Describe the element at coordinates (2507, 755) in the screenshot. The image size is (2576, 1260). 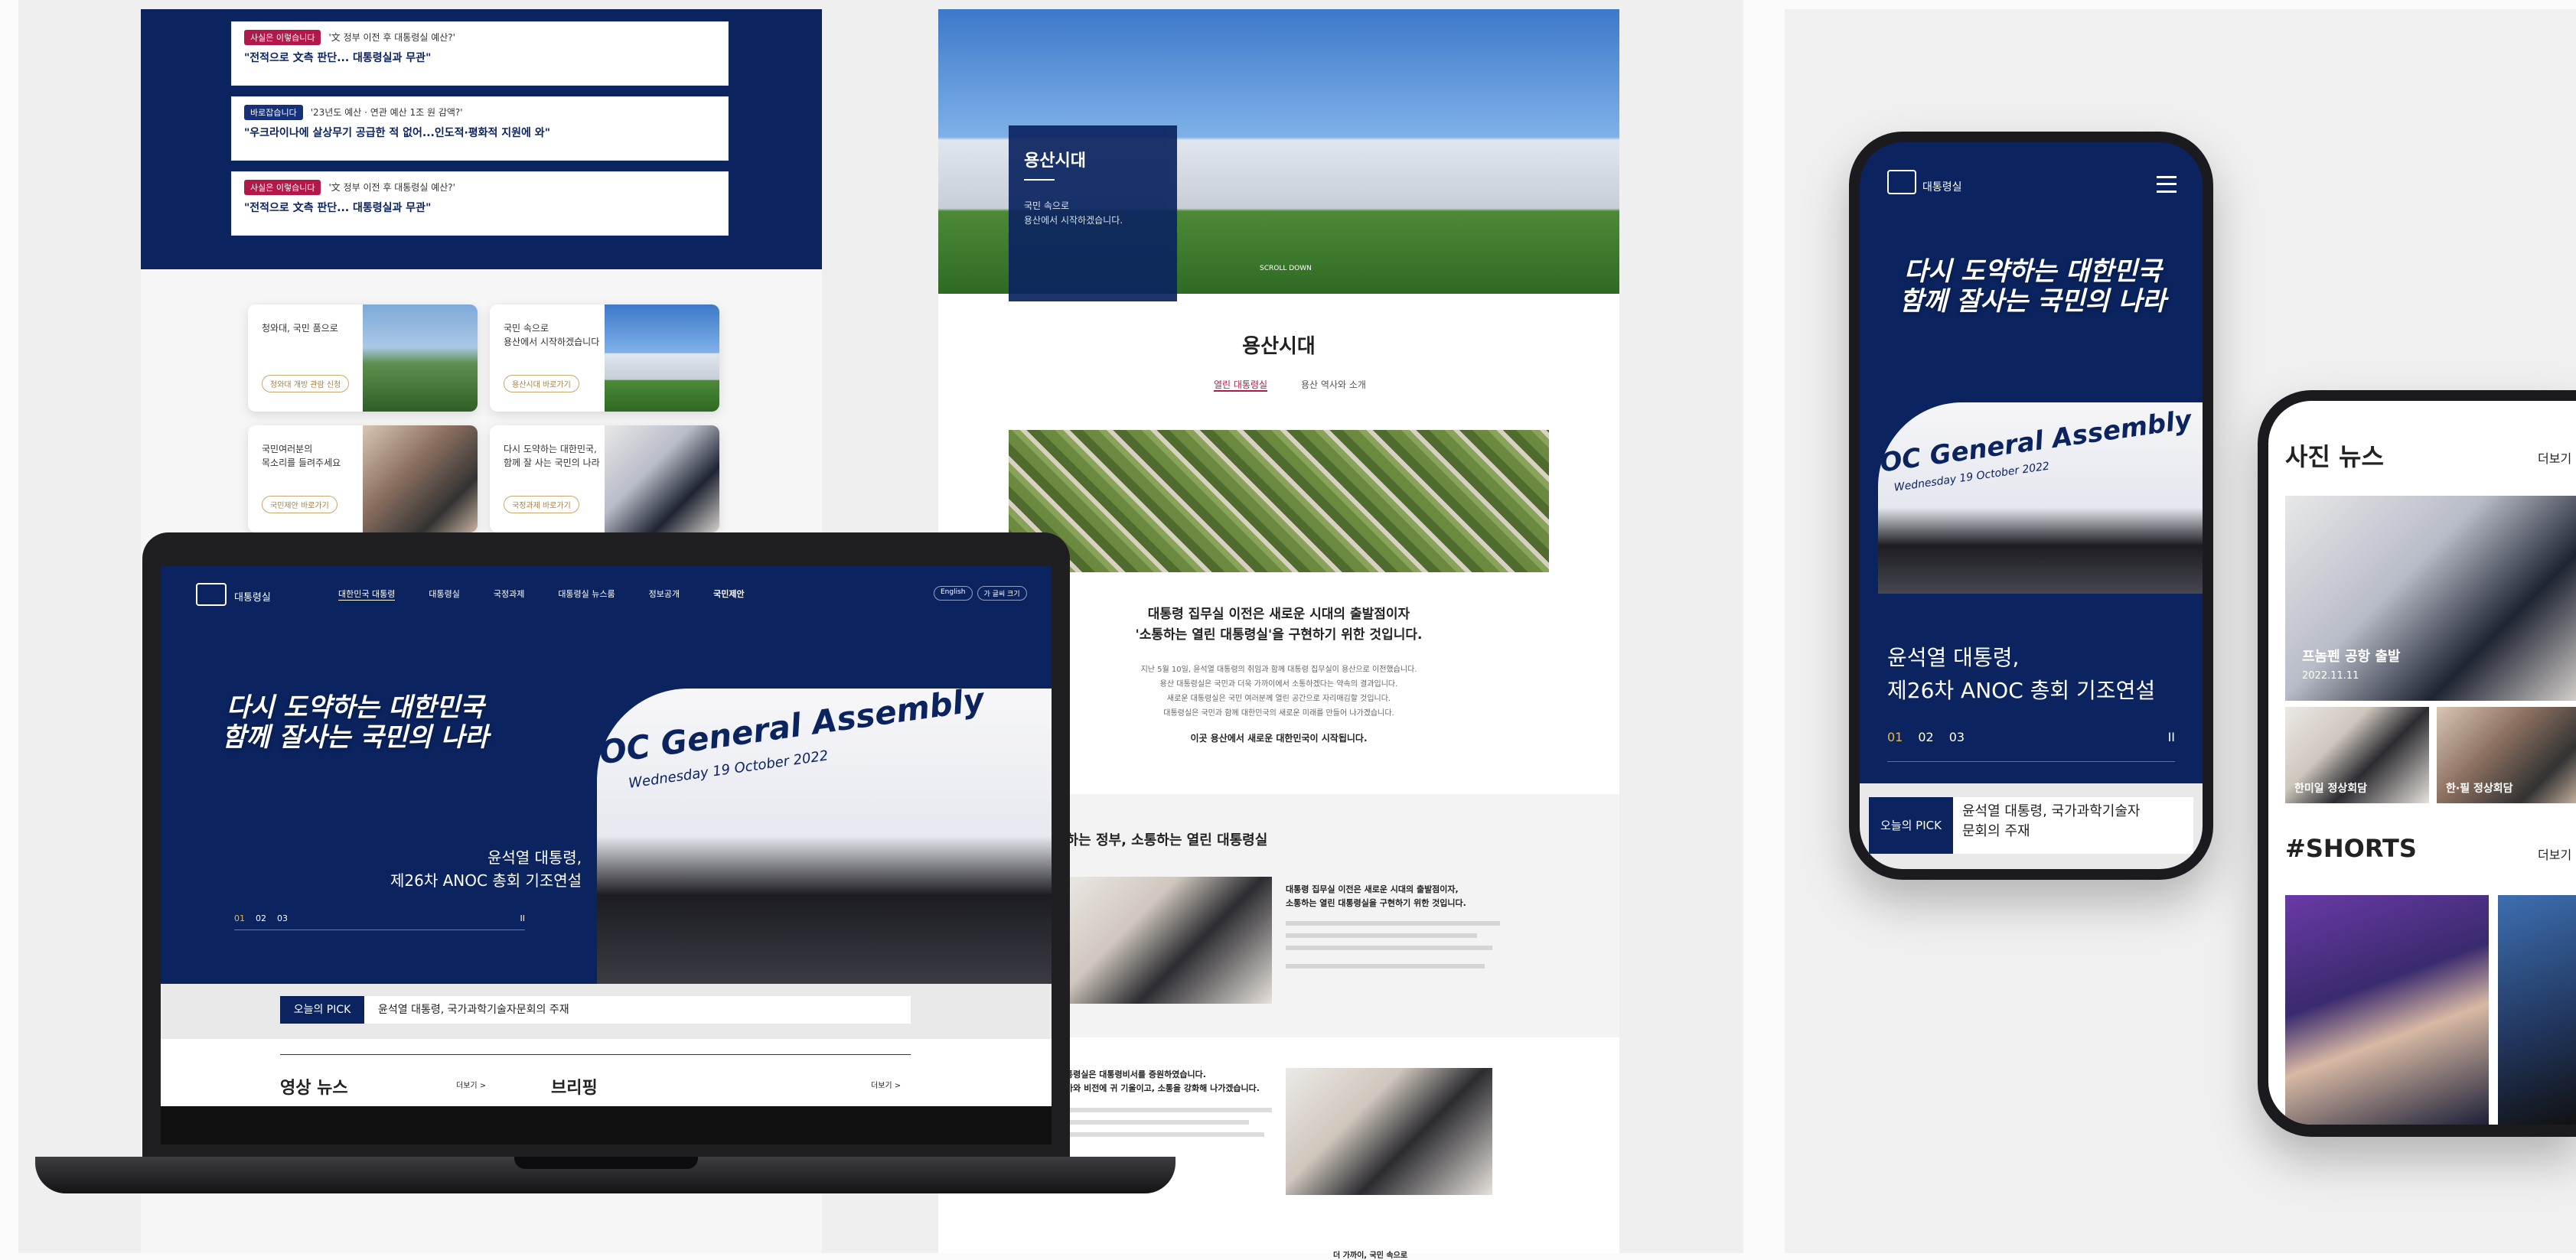
I see `photo-news-thumb: 한·필 정상회담` at that location.